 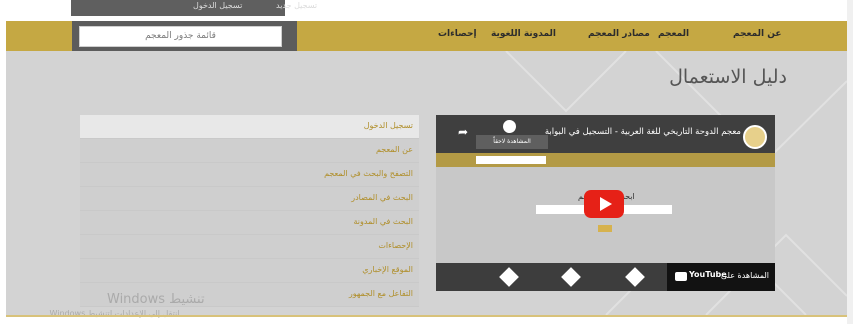 I want to click on menu-item-browse-search: التصفح والبحث في المعجم, so click(x=249, y=175).